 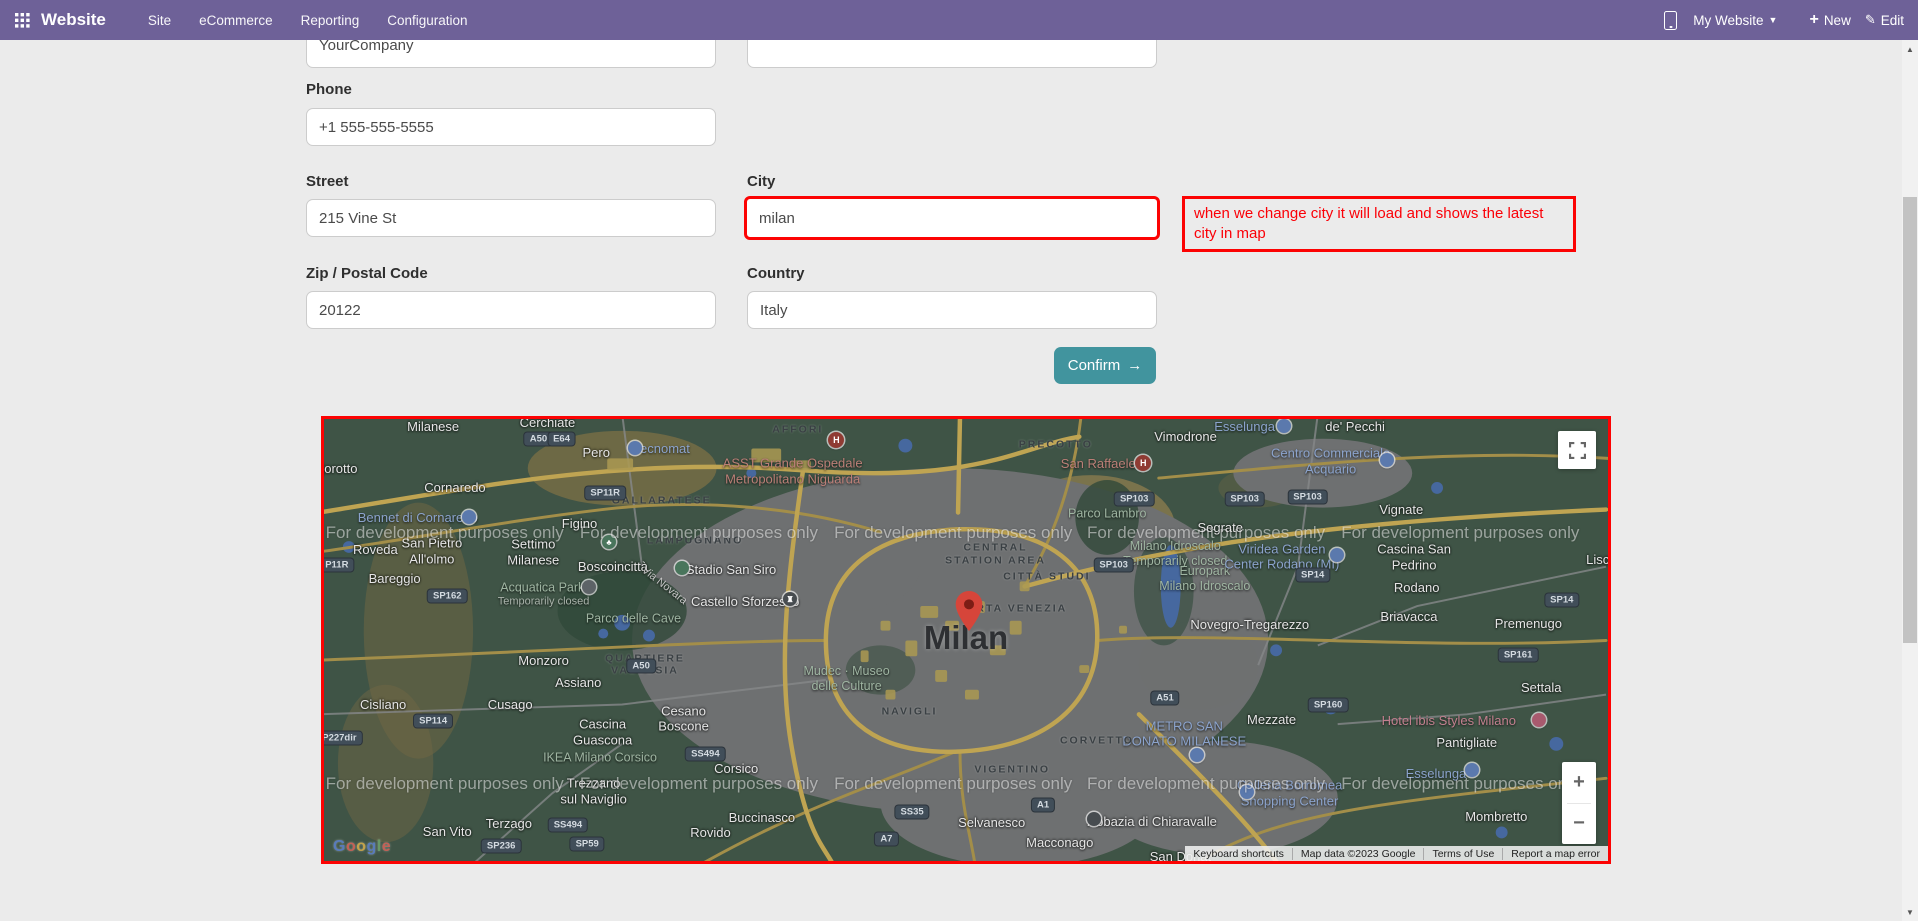 I want to click on map-label: VIGENTINO, so click(x=1012, y=769).